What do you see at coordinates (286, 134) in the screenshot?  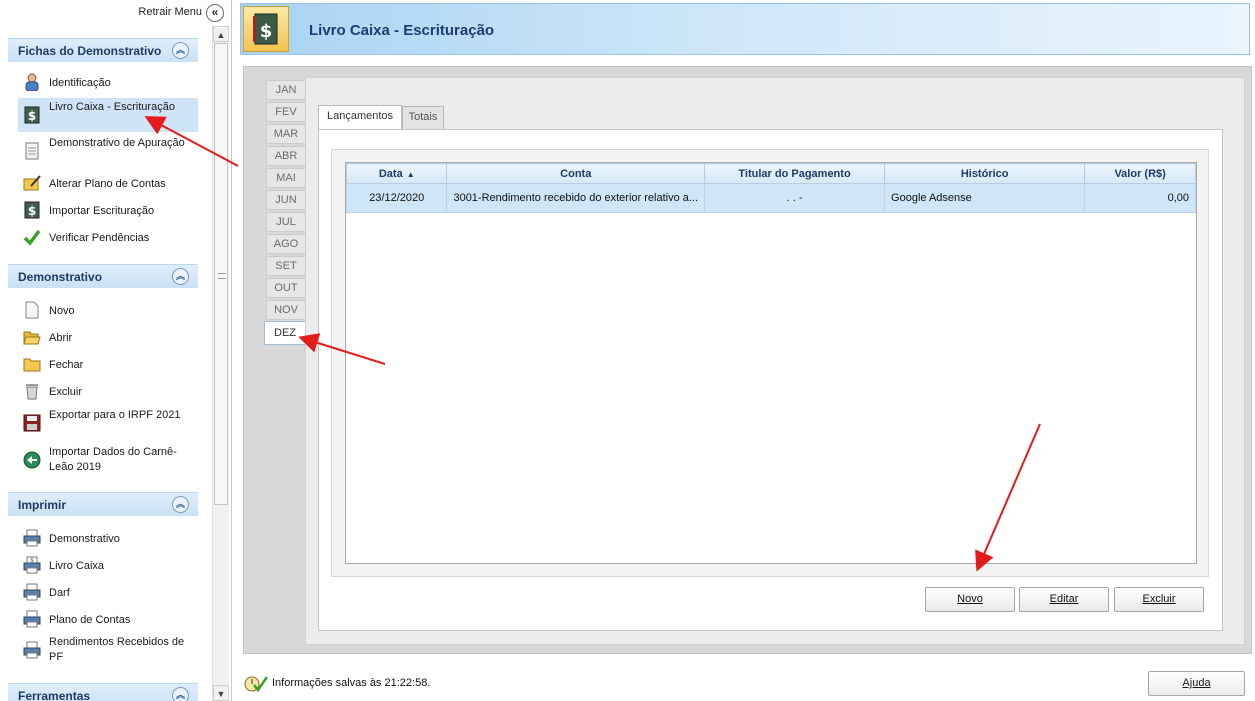 I see `month-tab-mar: MAR` at bounding box center [286, 134].